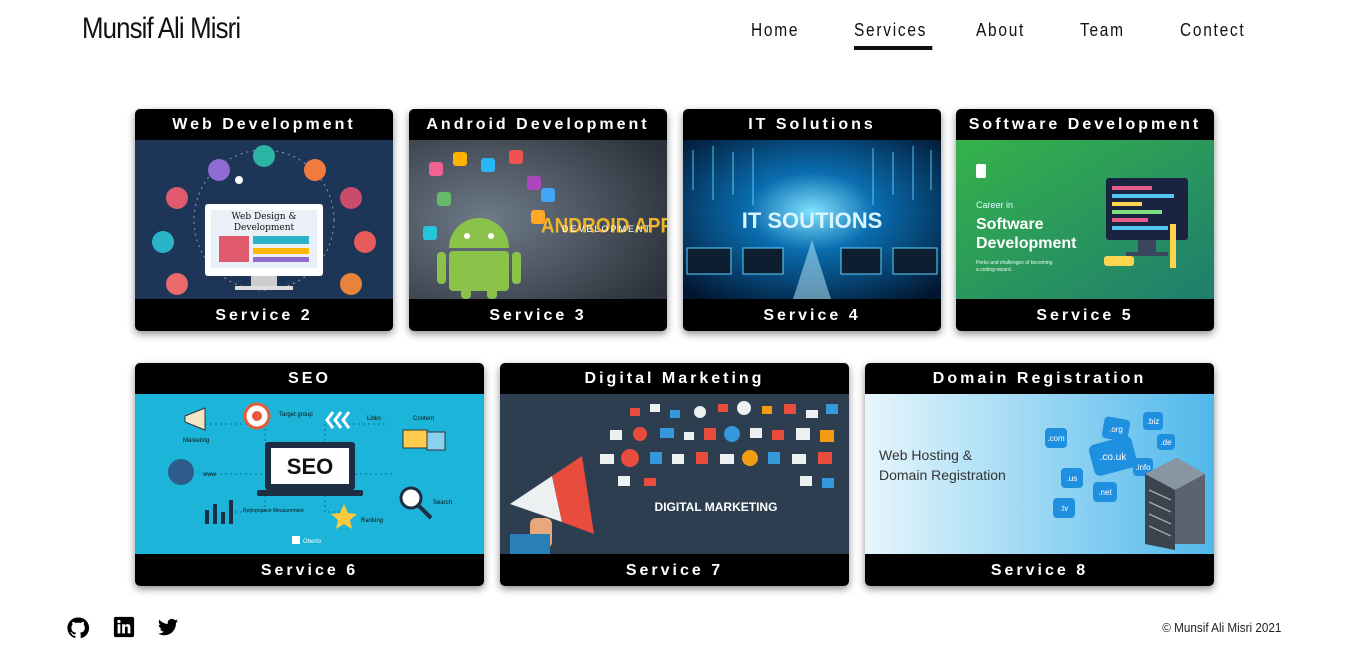  I want to click on android-development-image: ANDROID APP DEVELOPMENT, so click(538, 219).